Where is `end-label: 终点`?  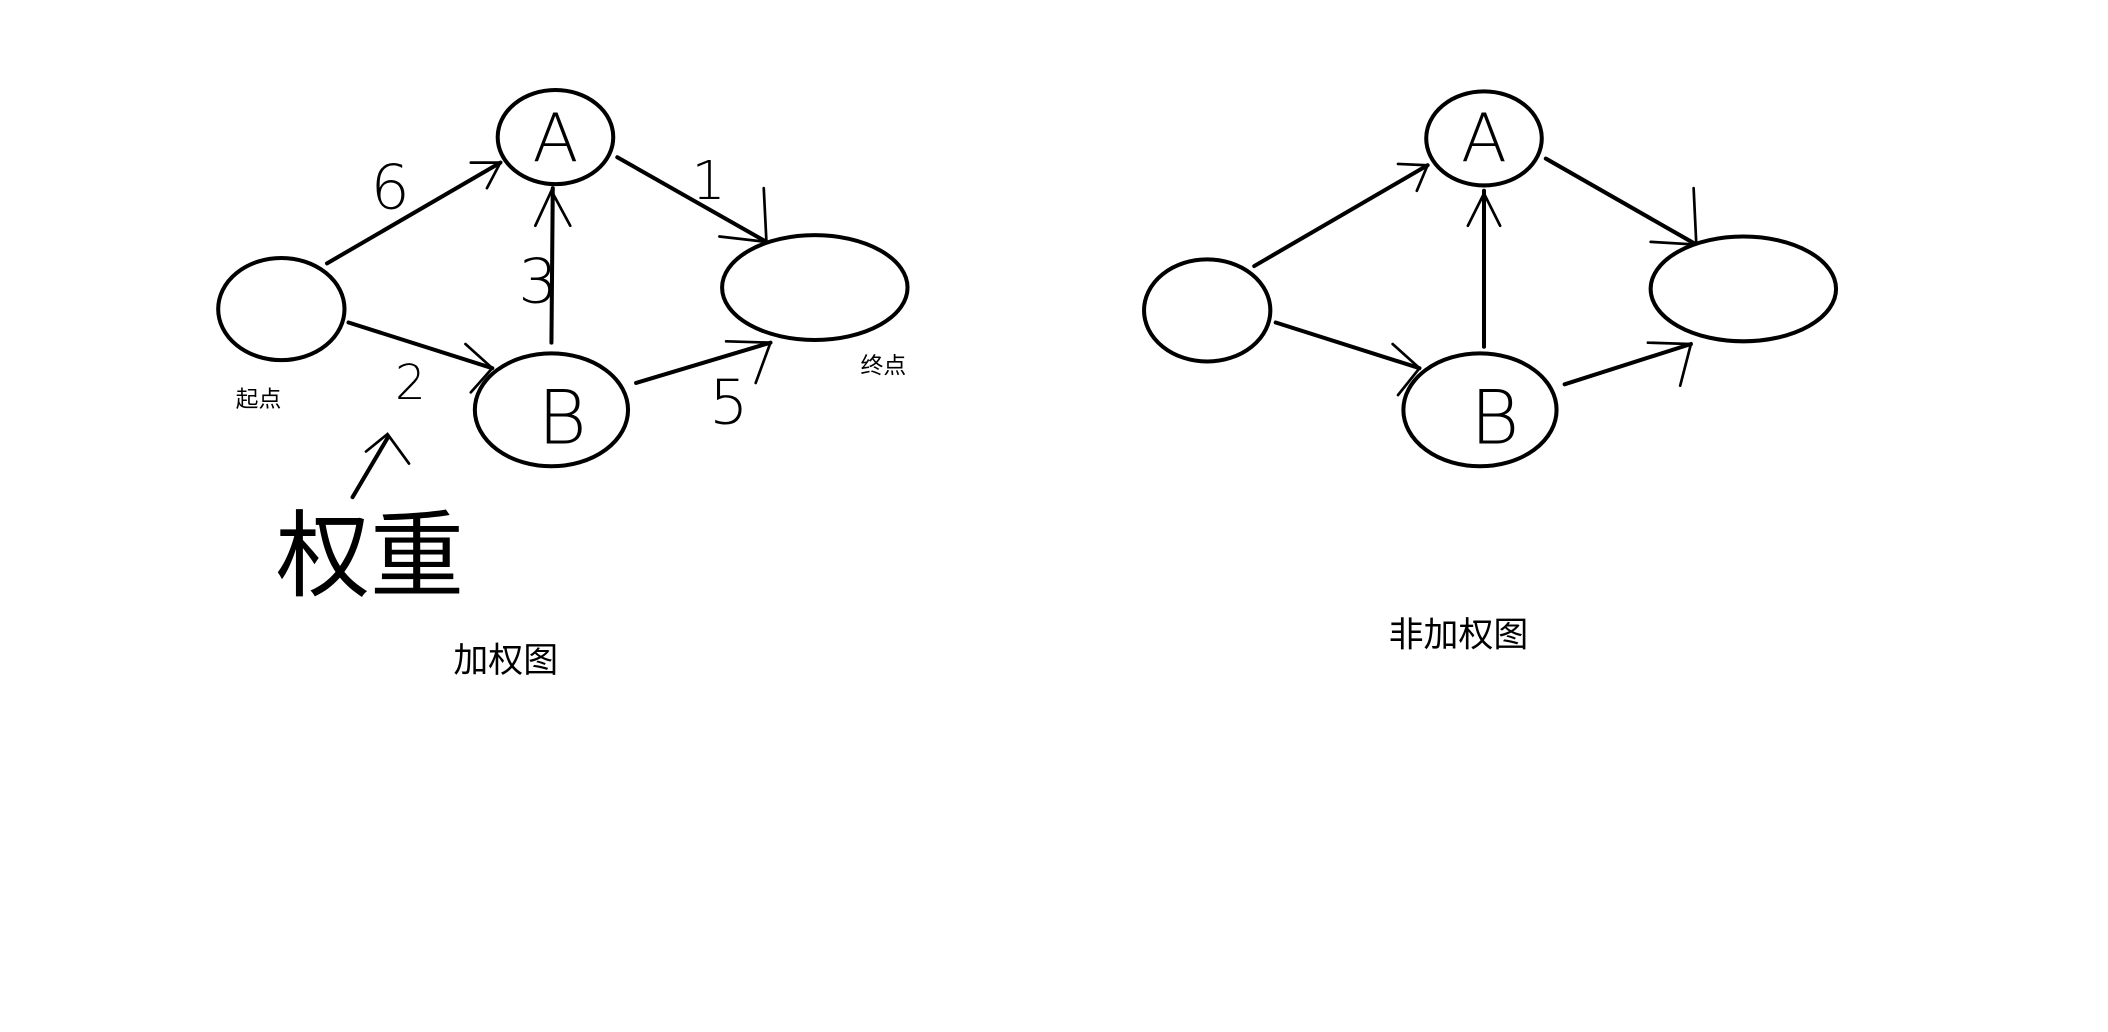 end-label: 终点 is located at coordinates (884, 367).